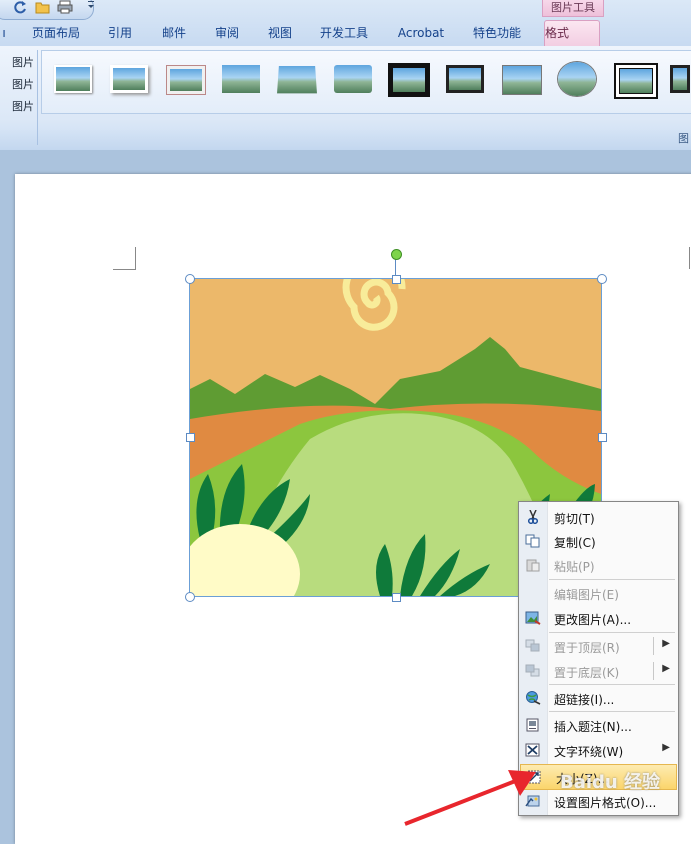 The image size is (691, 844). I want to click on tab-view: 视图, so click(280, 33).